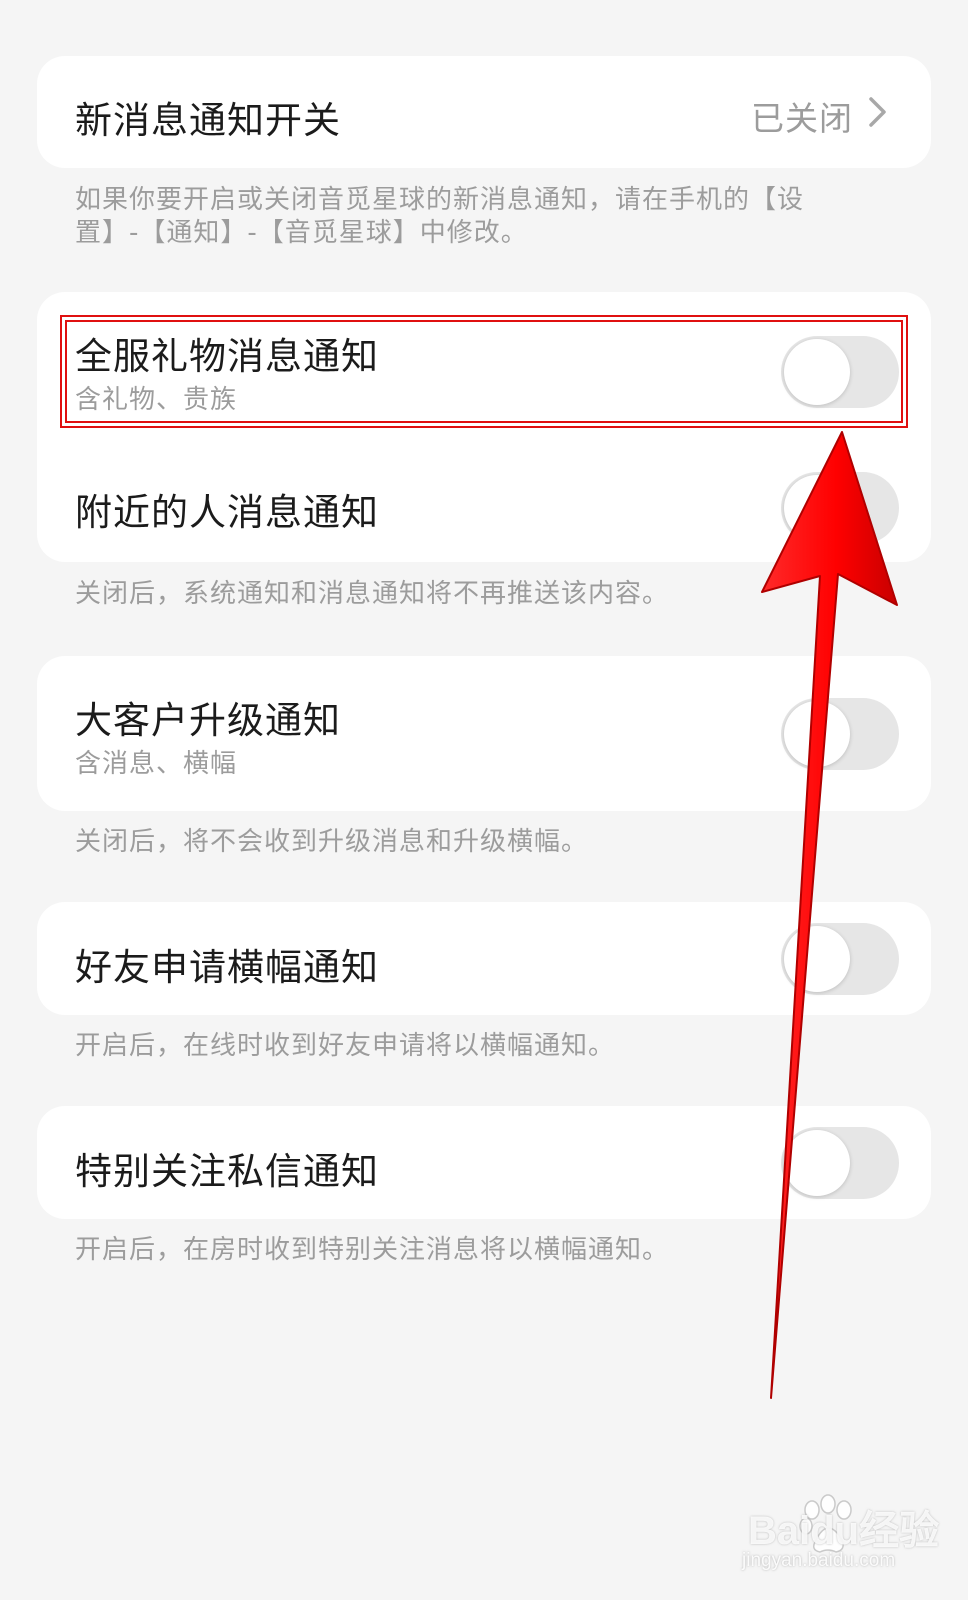 Image resolution: width=968 pixels, height=1600 pixels. Describe the element at coordinates (484, 361) in the screenshot. I see `setting-row-gift: 全服礼物消息通知 含礼物、贵族` at that location.